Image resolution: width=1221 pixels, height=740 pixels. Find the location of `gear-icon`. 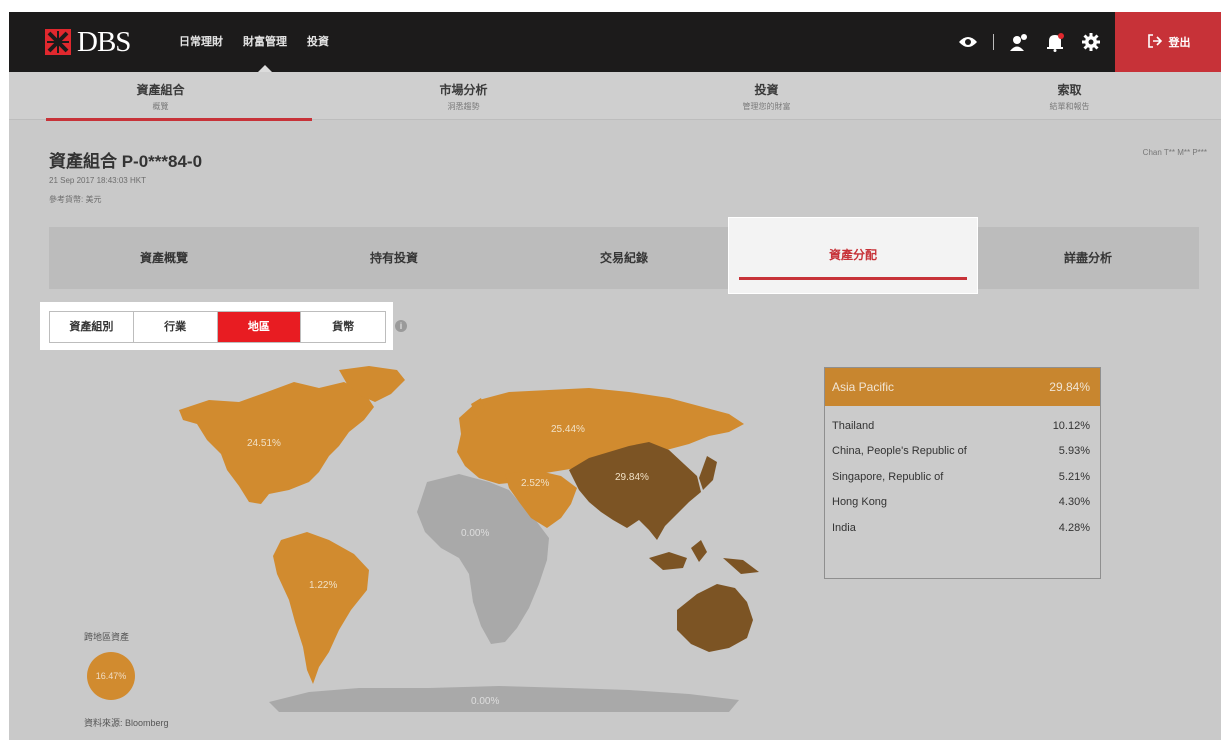

gear-icon is located at coordinates (1091, 42).